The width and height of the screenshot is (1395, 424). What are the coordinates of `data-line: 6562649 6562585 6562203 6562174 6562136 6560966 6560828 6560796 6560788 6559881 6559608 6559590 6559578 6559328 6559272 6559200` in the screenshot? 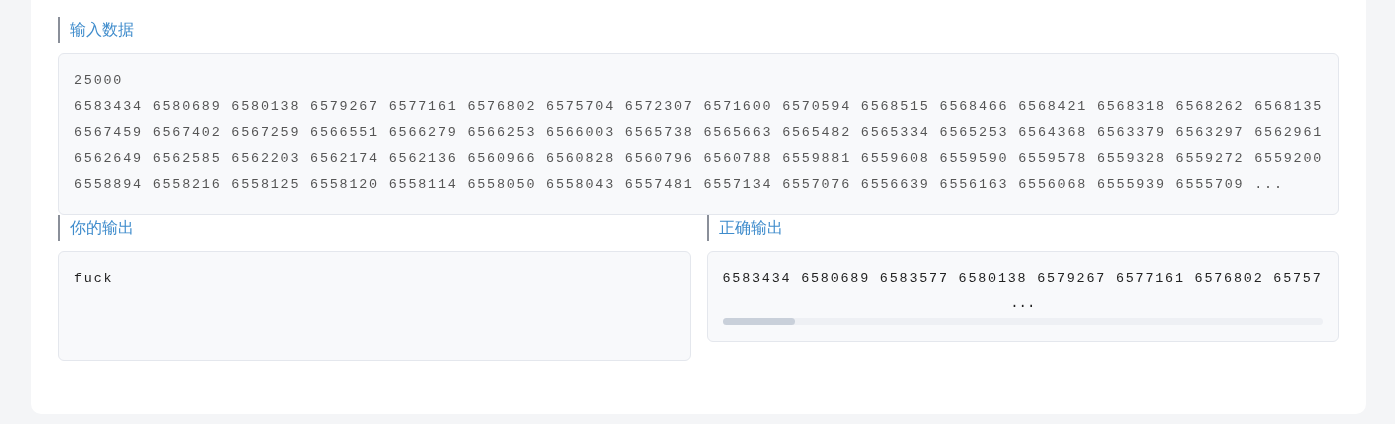 It's located at (698, 159).